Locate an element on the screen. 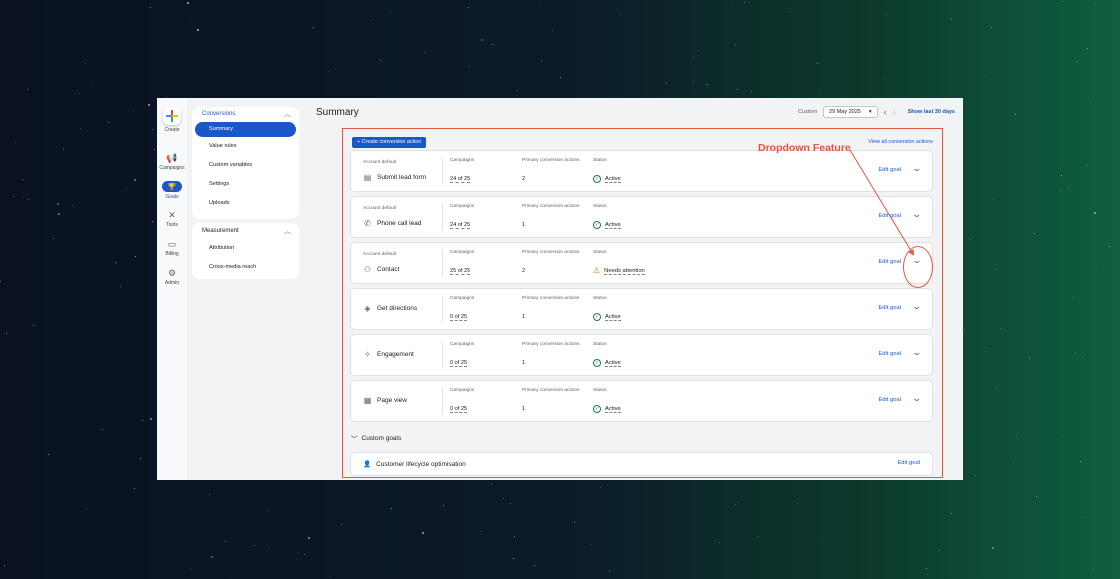 This screenshot has height=579, width=1120. conversions-header: Conversions ︿ is located at coordinates (245, 114).